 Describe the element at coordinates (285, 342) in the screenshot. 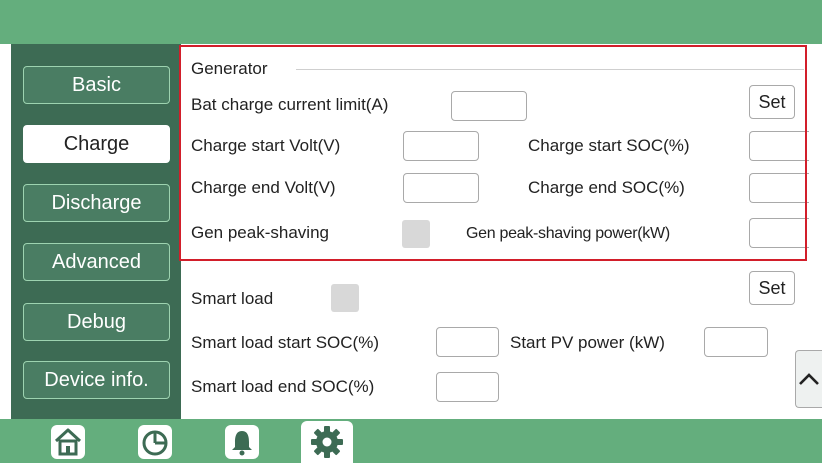

I see `smart-load-start-soc-label: Smart load start SOC(%)` at that location.